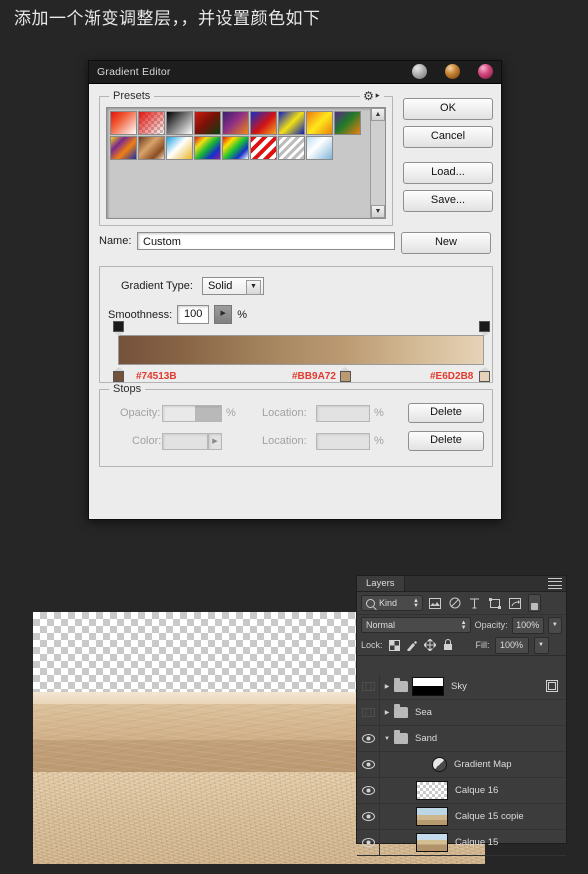 This screenshot has width=588, height=874. What do you see at coordinates (428, 686) in the screenshot?
I see `layer-mask-thumbnail` at bounding box center [428, 686].